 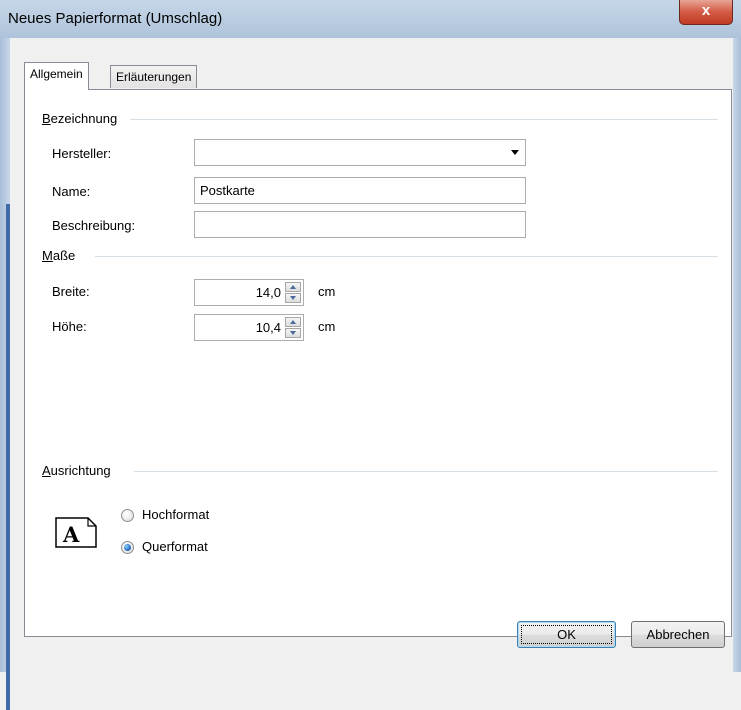 I want to click on breite-value: 14,0, so click(x=268, y=292).